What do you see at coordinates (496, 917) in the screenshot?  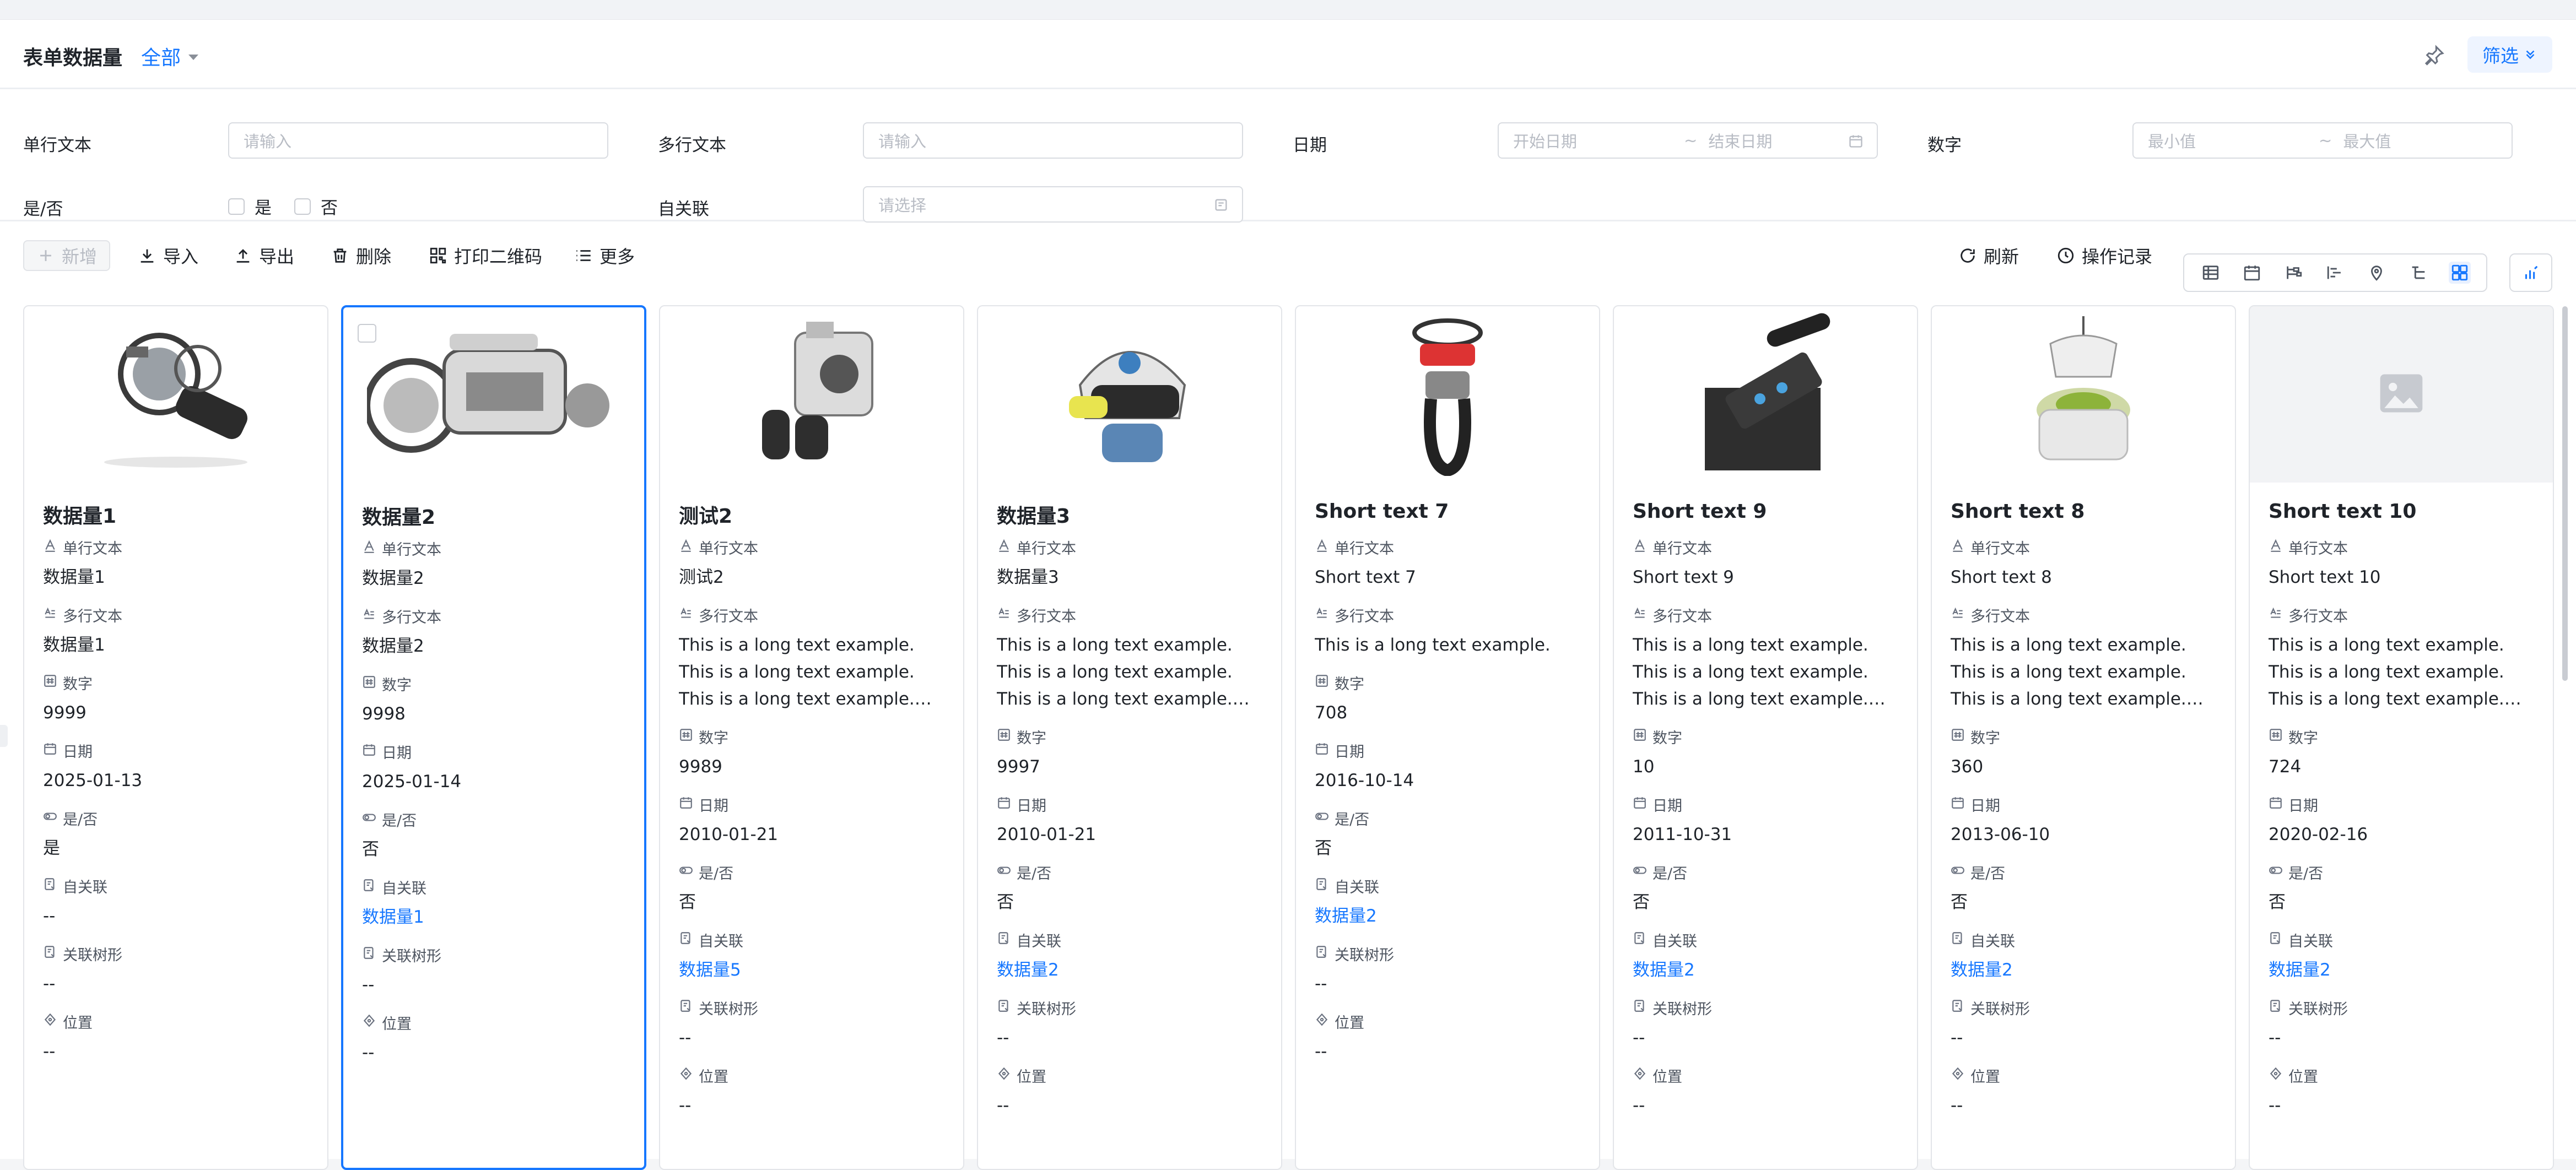 I see `linked-record-link: 数据量1` at bounding box center [496, 917].